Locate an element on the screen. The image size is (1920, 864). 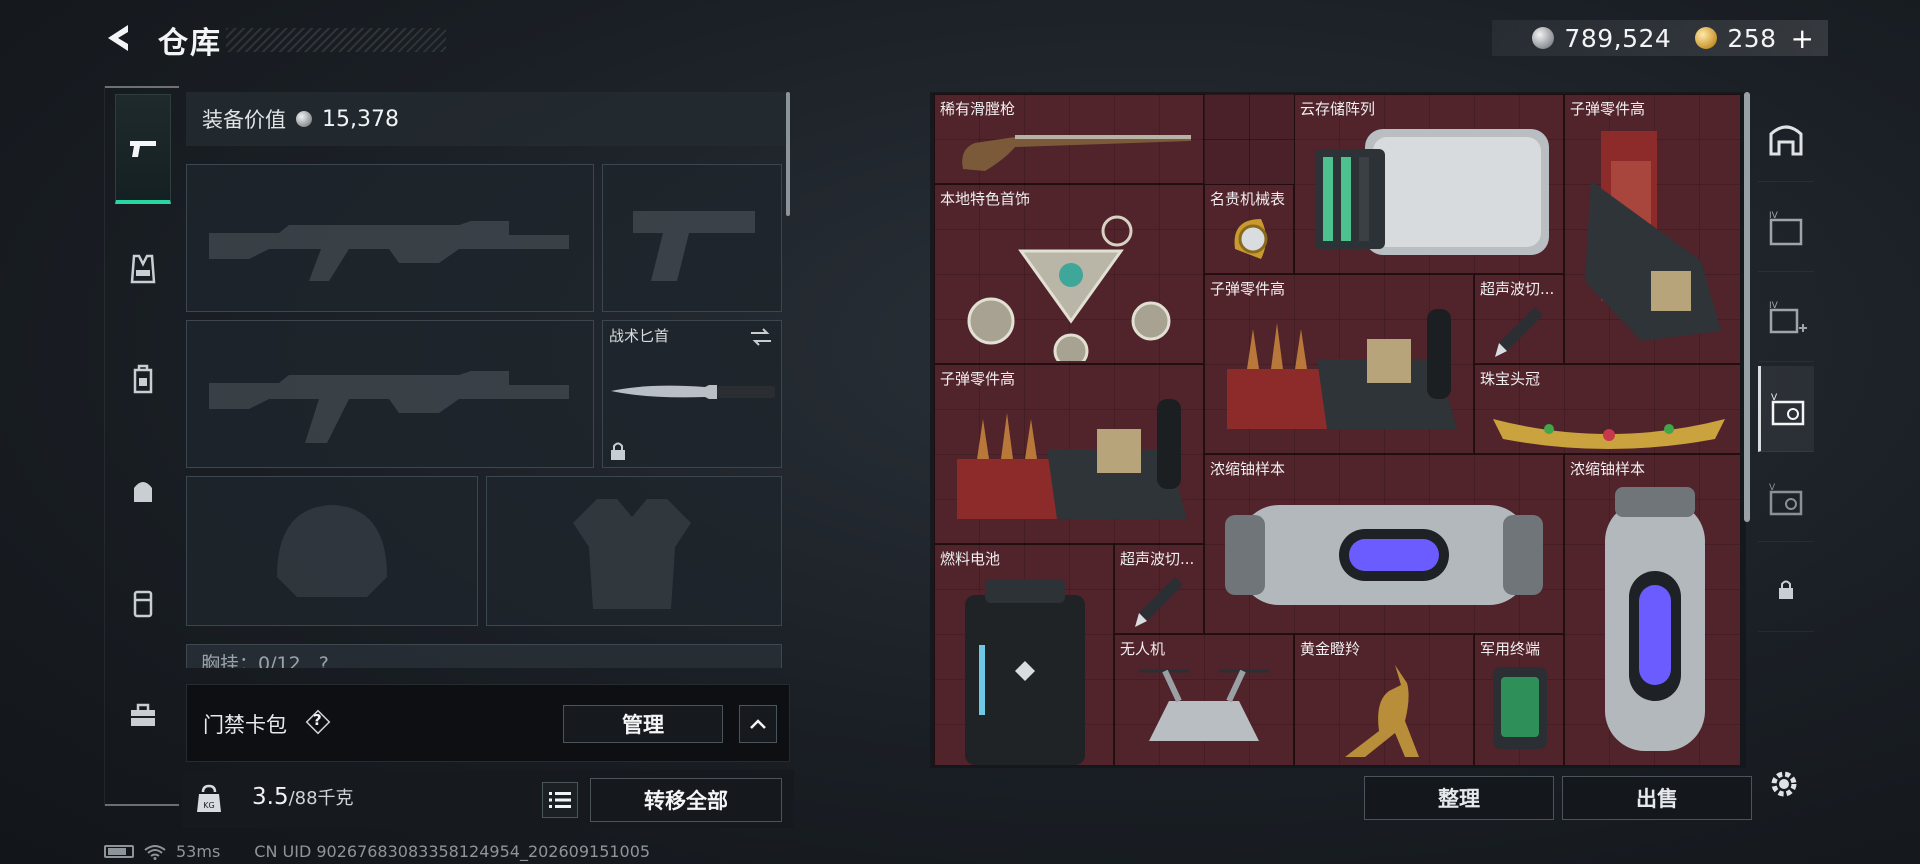
sort-button: 整理 is located at coordinates (1459, 798).